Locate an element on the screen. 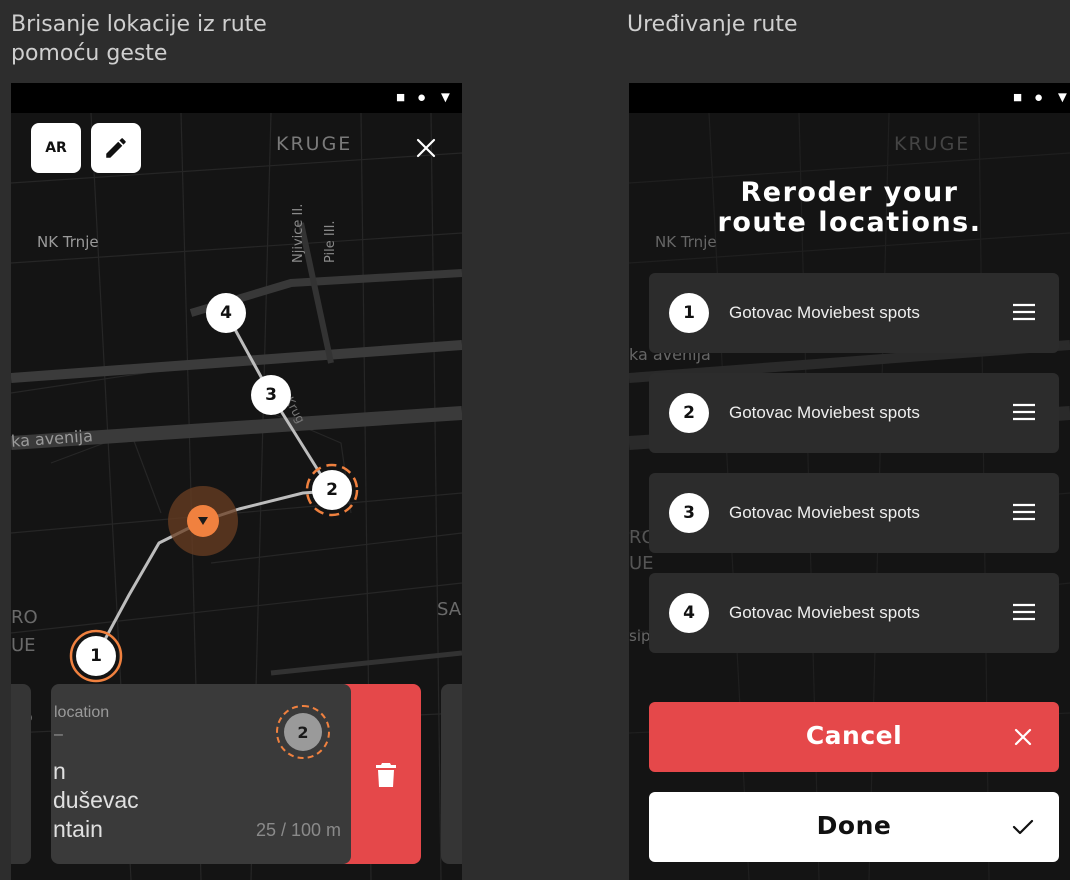 Image resolution: width=1070 pixels, height=880 pixels. pencil-icon is located at coordinates (116, 148).